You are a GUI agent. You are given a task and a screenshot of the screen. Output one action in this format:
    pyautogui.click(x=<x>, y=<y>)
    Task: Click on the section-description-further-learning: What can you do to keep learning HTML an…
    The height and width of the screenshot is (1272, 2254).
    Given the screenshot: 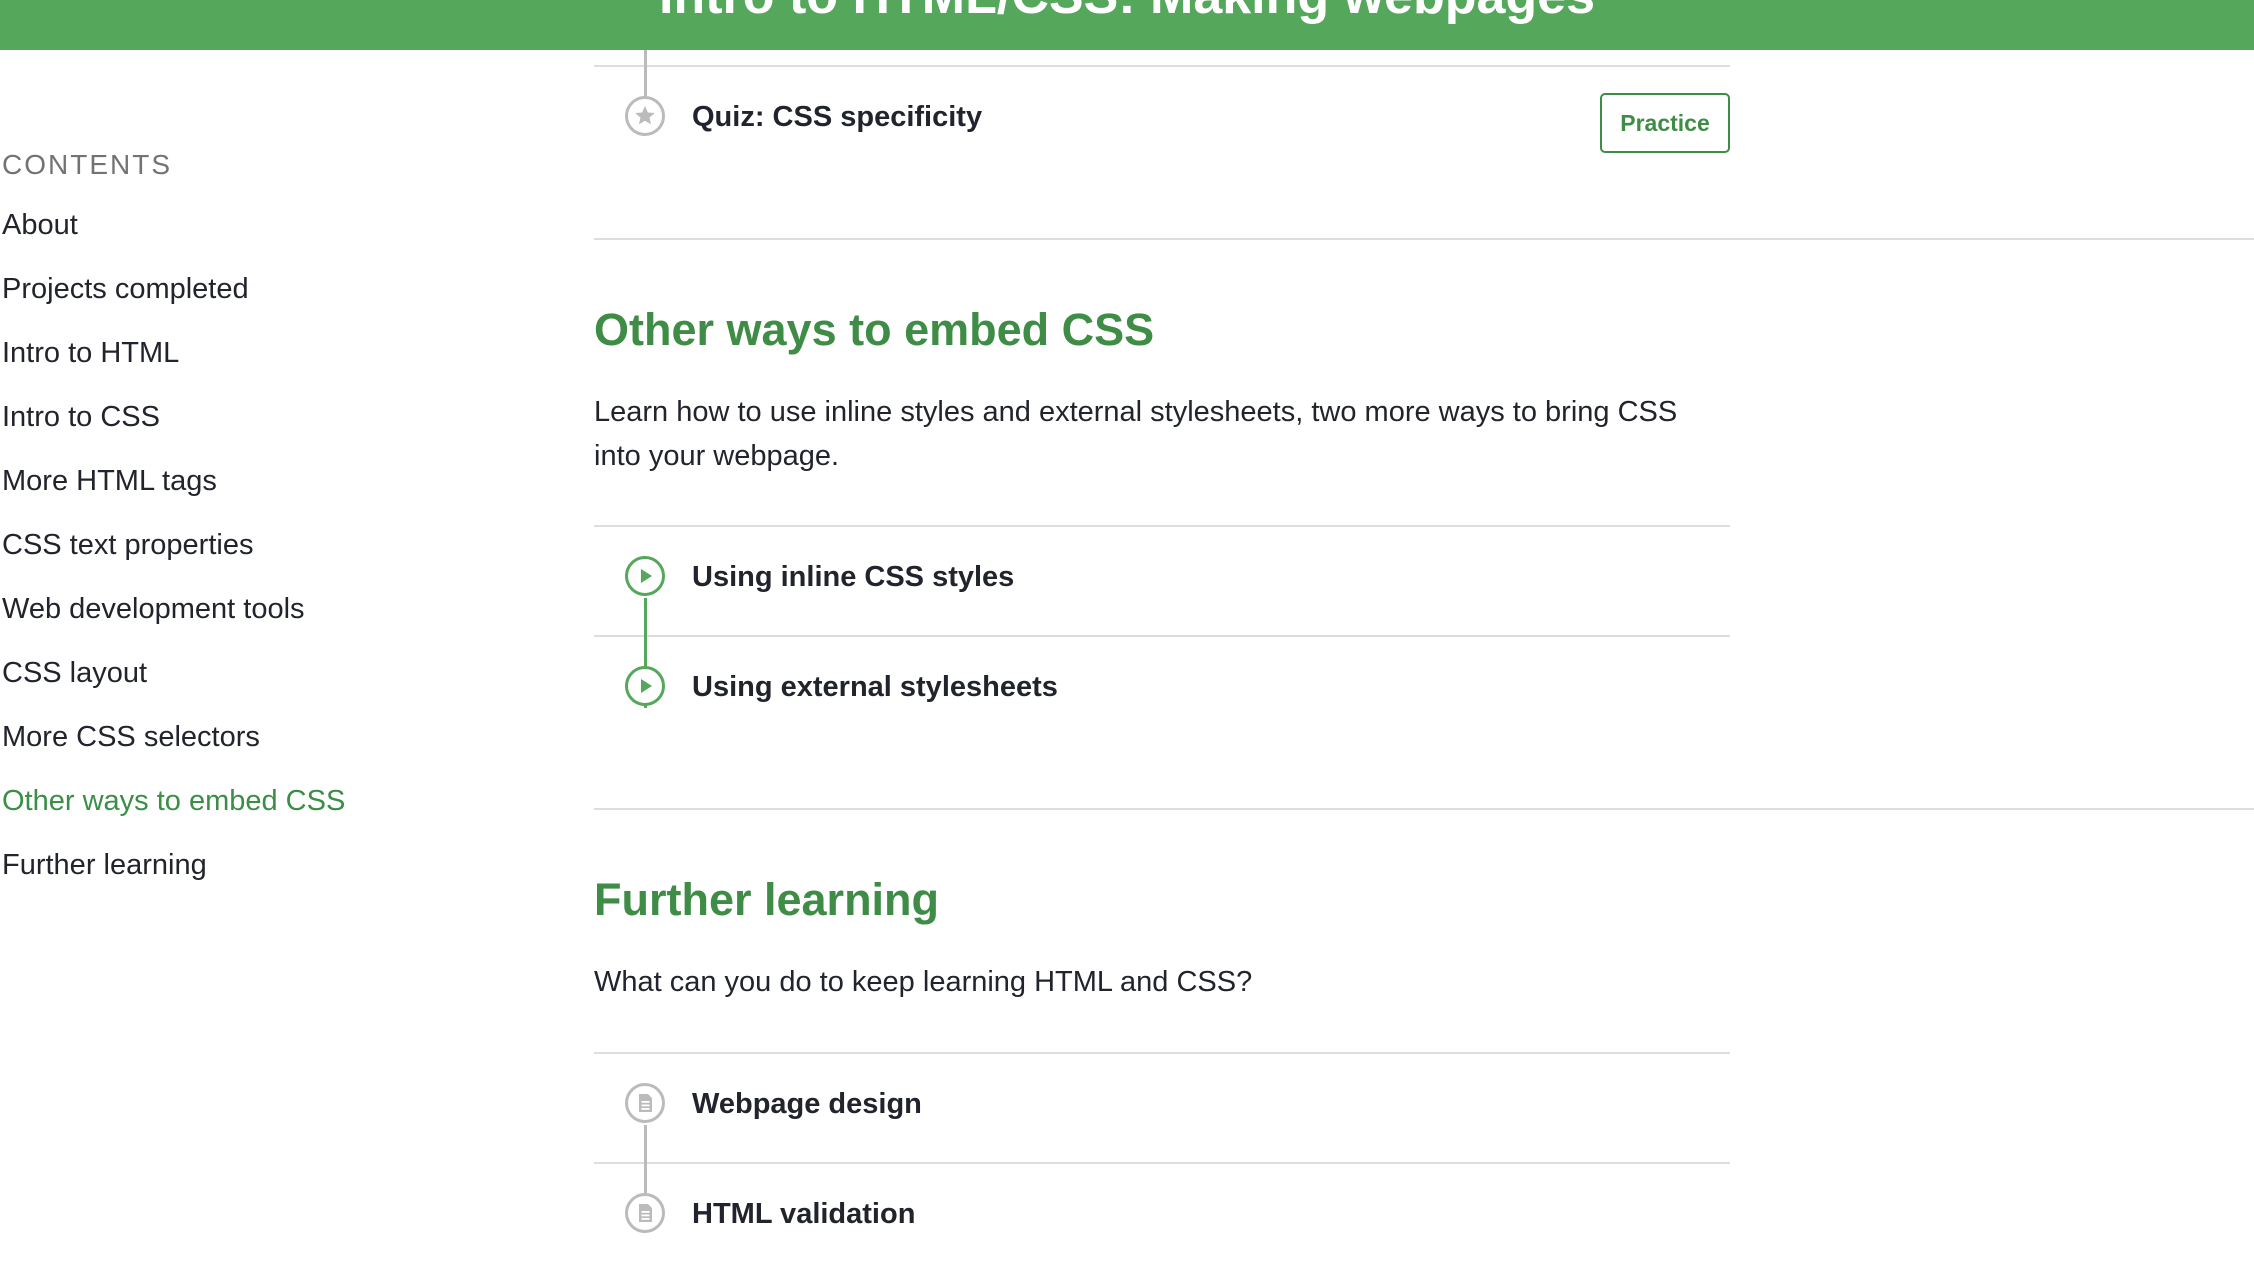 What is the action you would take?
    pyautogui.click(x=923, y=982)
    